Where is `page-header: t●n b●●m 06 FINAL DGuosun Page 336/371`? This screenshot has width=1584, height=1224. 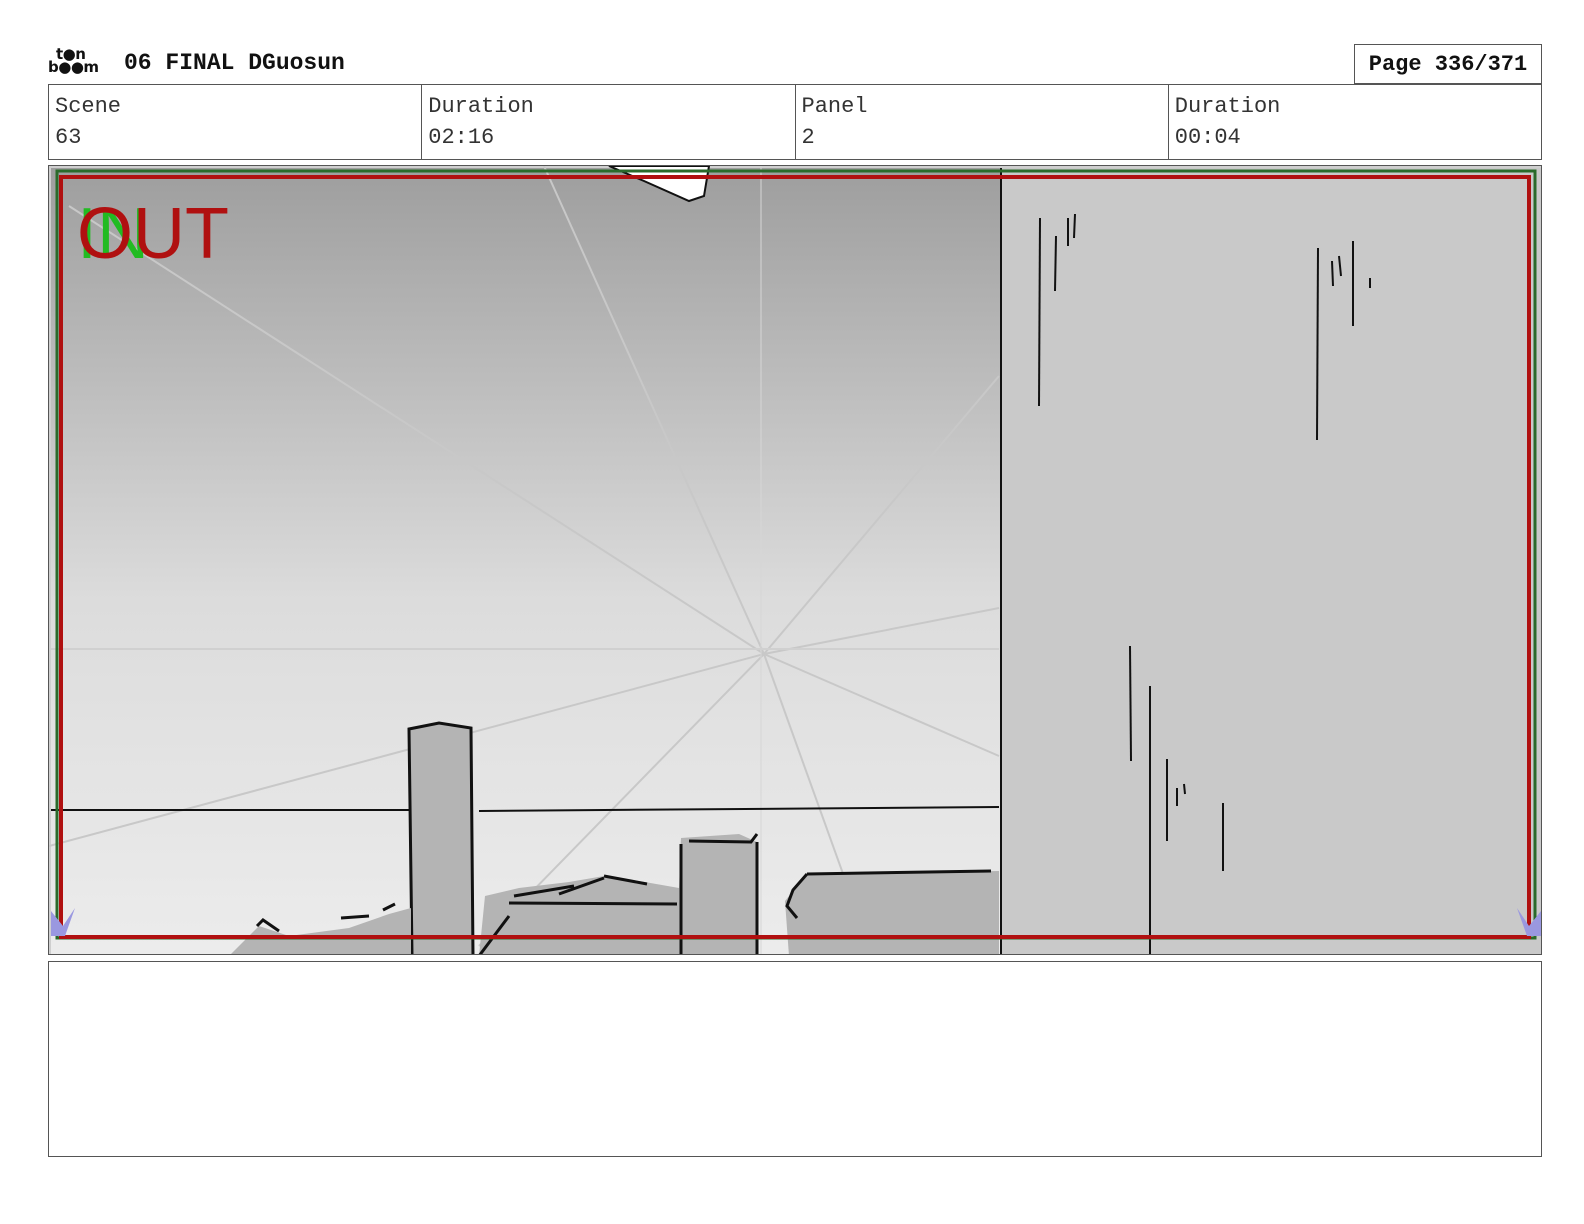 page-header: t●n b●●m 06 FINAL DGuosun Page 336/371 is located at coordinates (795, 64).